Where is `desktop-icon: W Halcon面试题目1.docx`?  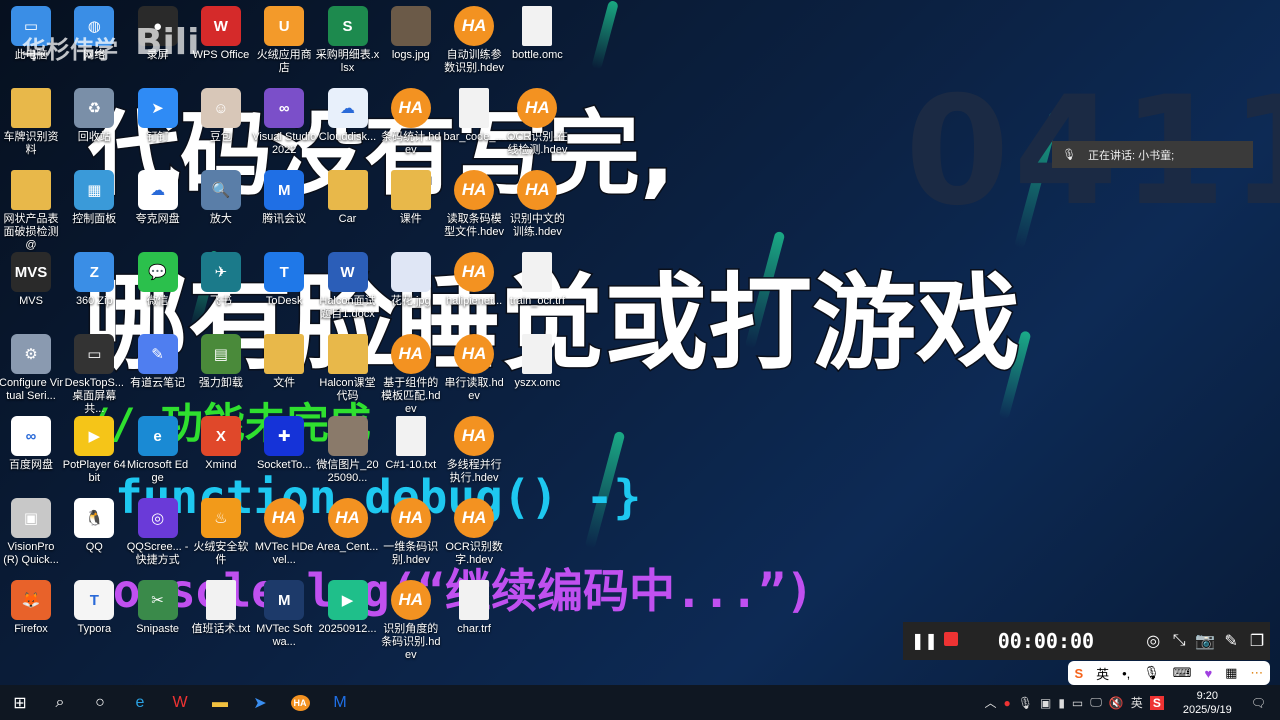 desktop-icon: W Halcon面试题目1.docx is located at coordinates (348, 286).